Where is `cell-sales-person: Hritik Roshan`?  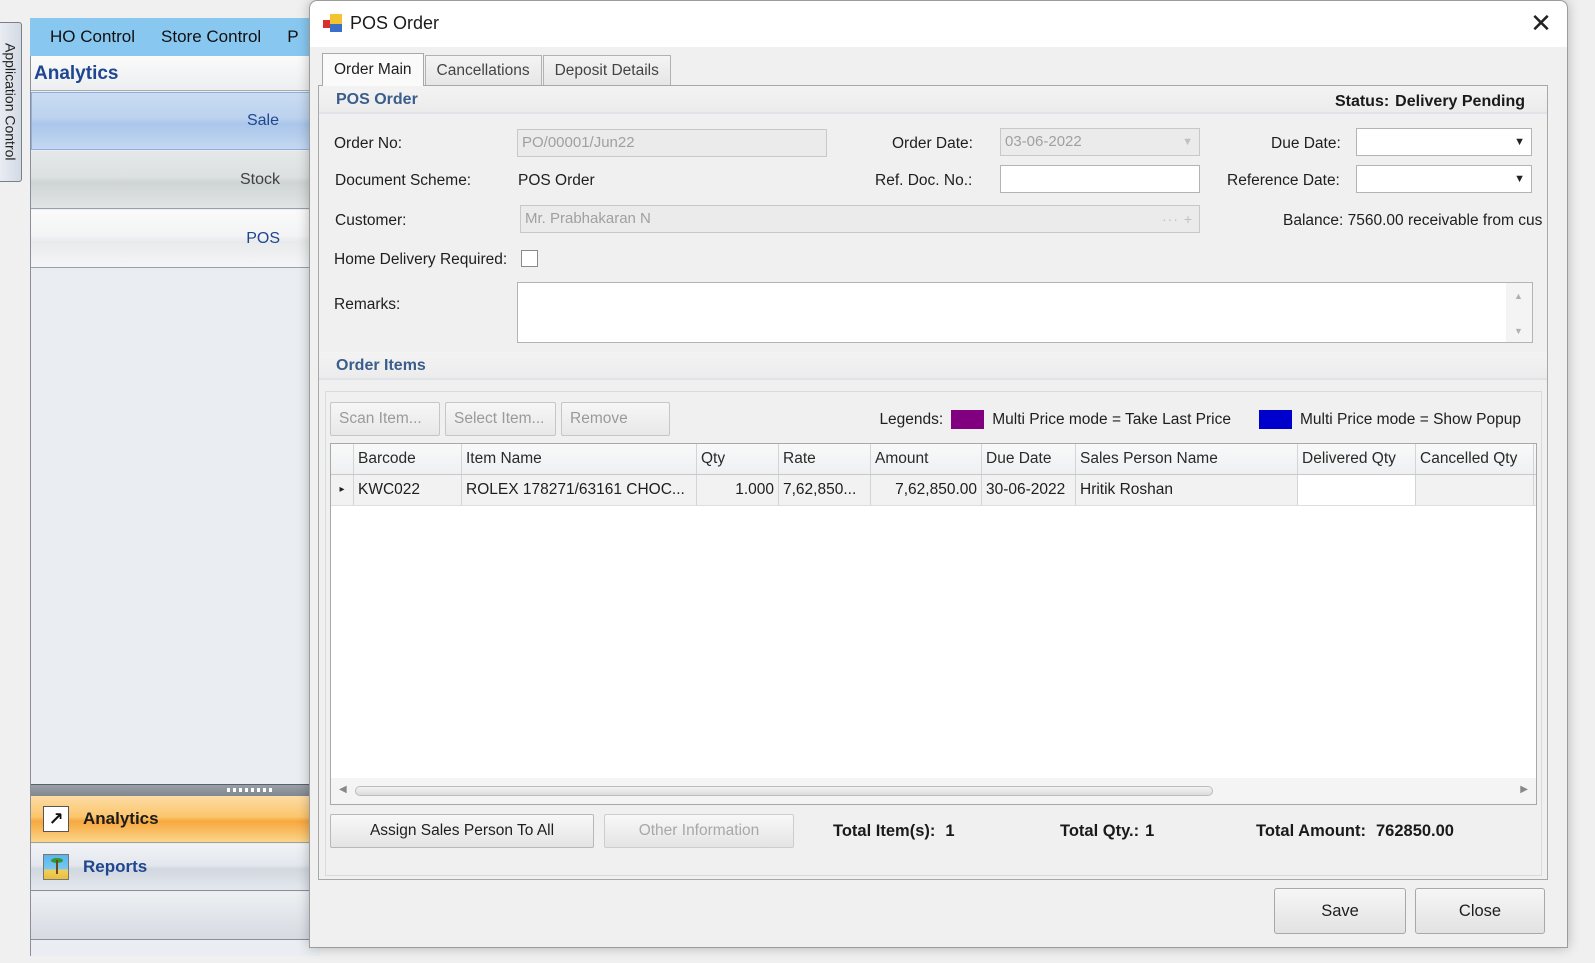
cell-sales-person: Hritik Roshan is located at coordinates (1187, 490).